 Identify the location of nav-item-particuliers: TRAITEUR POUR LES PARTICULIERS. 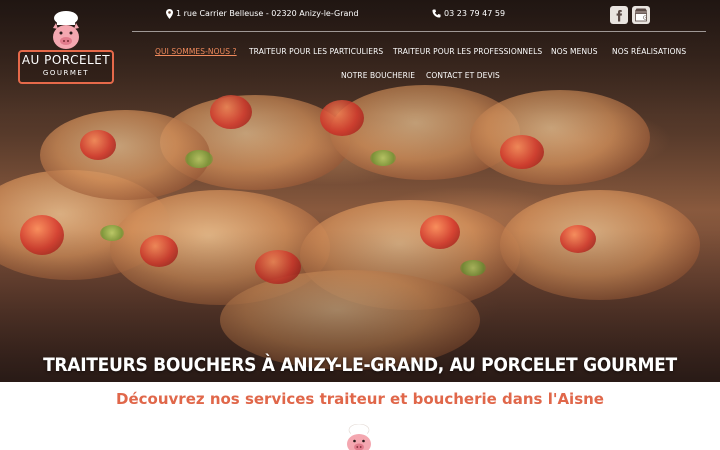
(316, 51).